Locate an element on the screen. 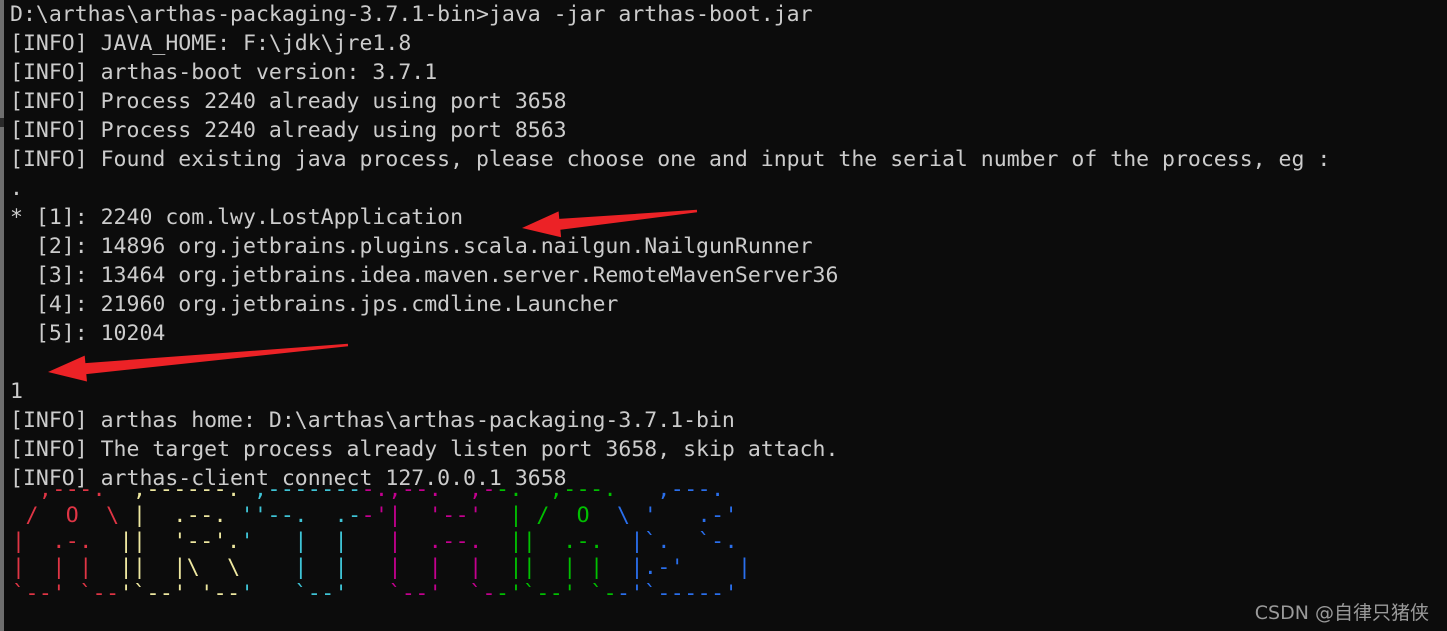  ascii-art-letter: | .-. is located at coordinates (66, 541).